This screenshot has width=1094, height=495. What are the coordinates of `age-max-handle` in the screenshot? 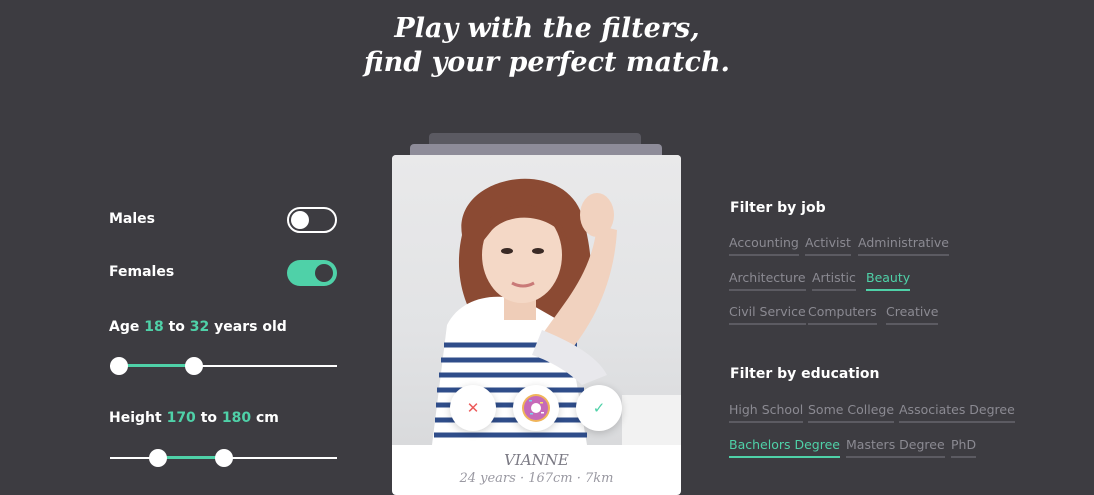 It's located at (193, 366).